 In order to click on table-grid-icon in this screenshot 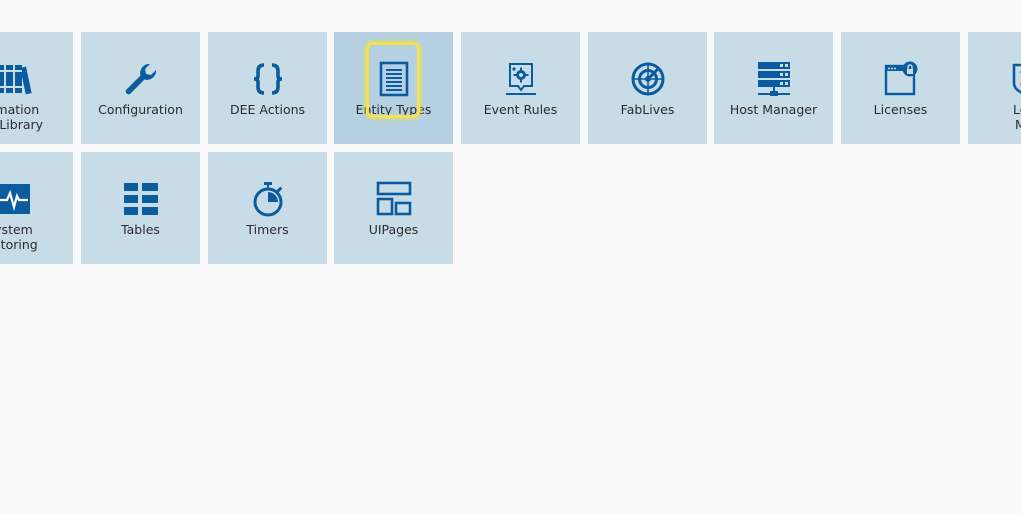, I will do `click(141, 199)`.